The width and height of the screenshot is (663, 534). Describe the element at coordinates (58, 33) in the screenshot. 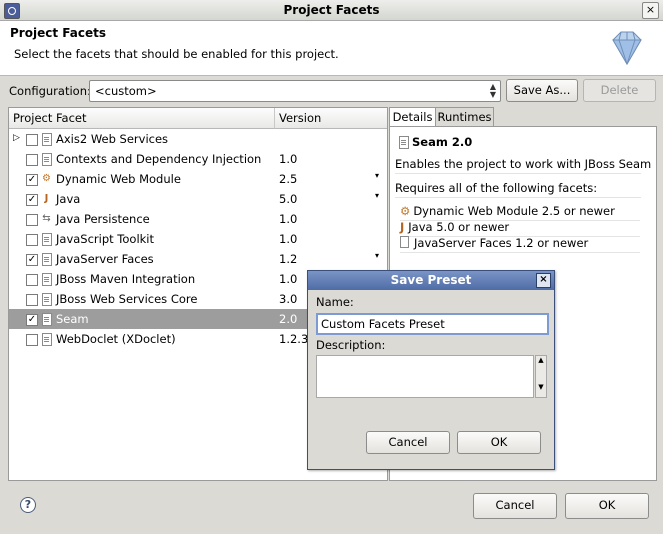

I see `page-title: Project Facets` at that location.